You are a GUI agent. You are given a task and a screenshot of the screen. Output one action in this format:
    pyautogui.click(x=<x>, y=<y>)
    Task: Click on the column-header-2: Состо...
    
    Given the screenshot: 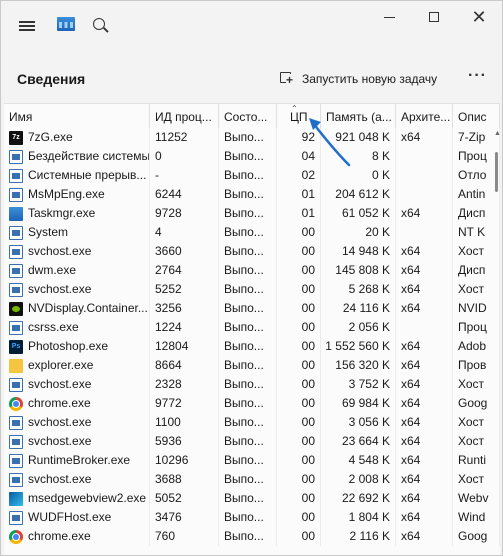 What is the action you would take?
    pyautogui.click(x=248, y=116)
    